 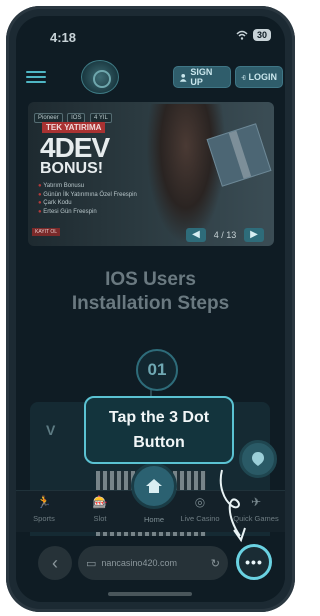 I want to click on slot-machine-icon: 🎰, so click(x=100, y=502).